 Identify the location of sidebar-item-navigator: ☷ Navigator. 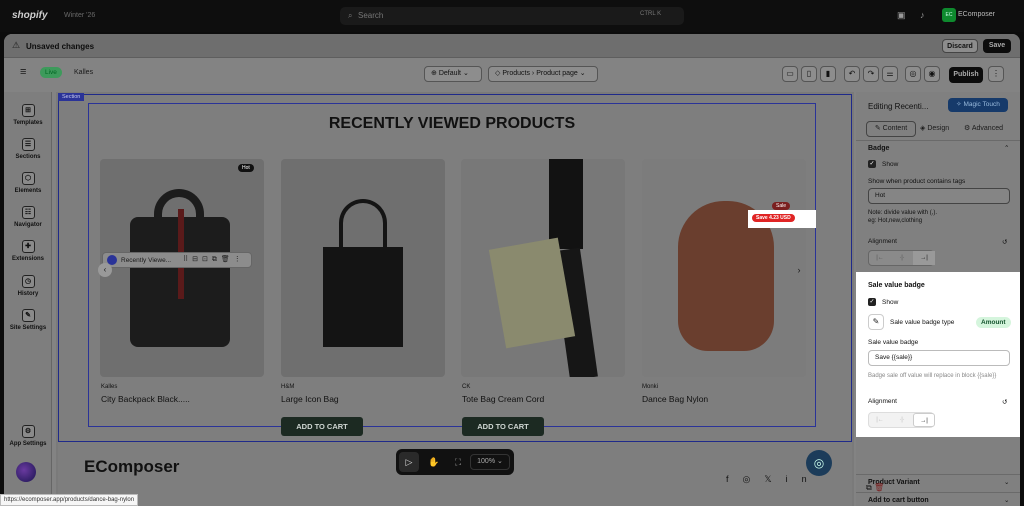
(28, 217).